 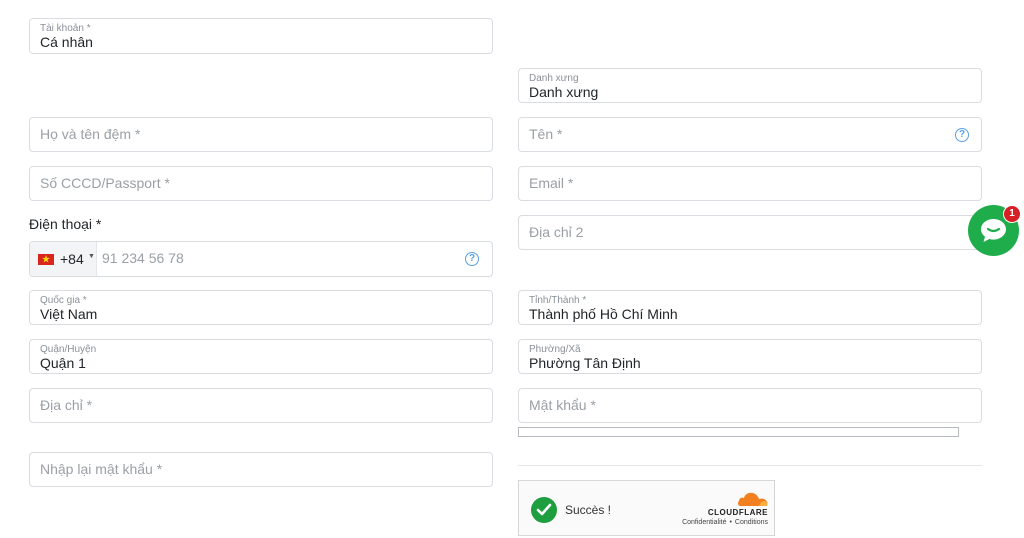 What do you see at coordinates (551, 183) in the screenshot?
I see `email-placeholder: Email *` at bounding box center [551, 183].